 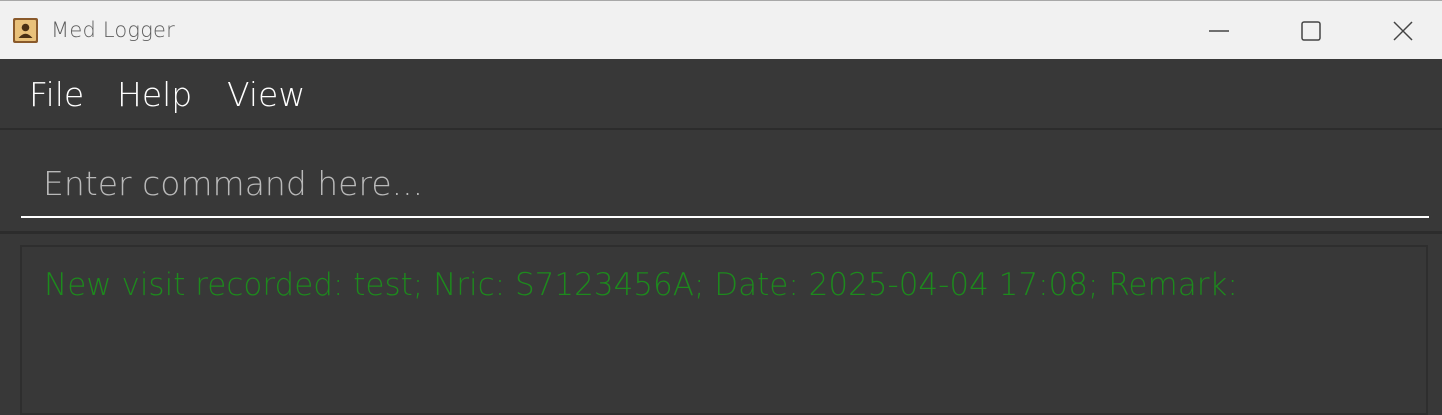 What do you see at coordinates (113, 30) in the screenshot?
I see `window-title: Med Logger` at bounding box center [113, 30].